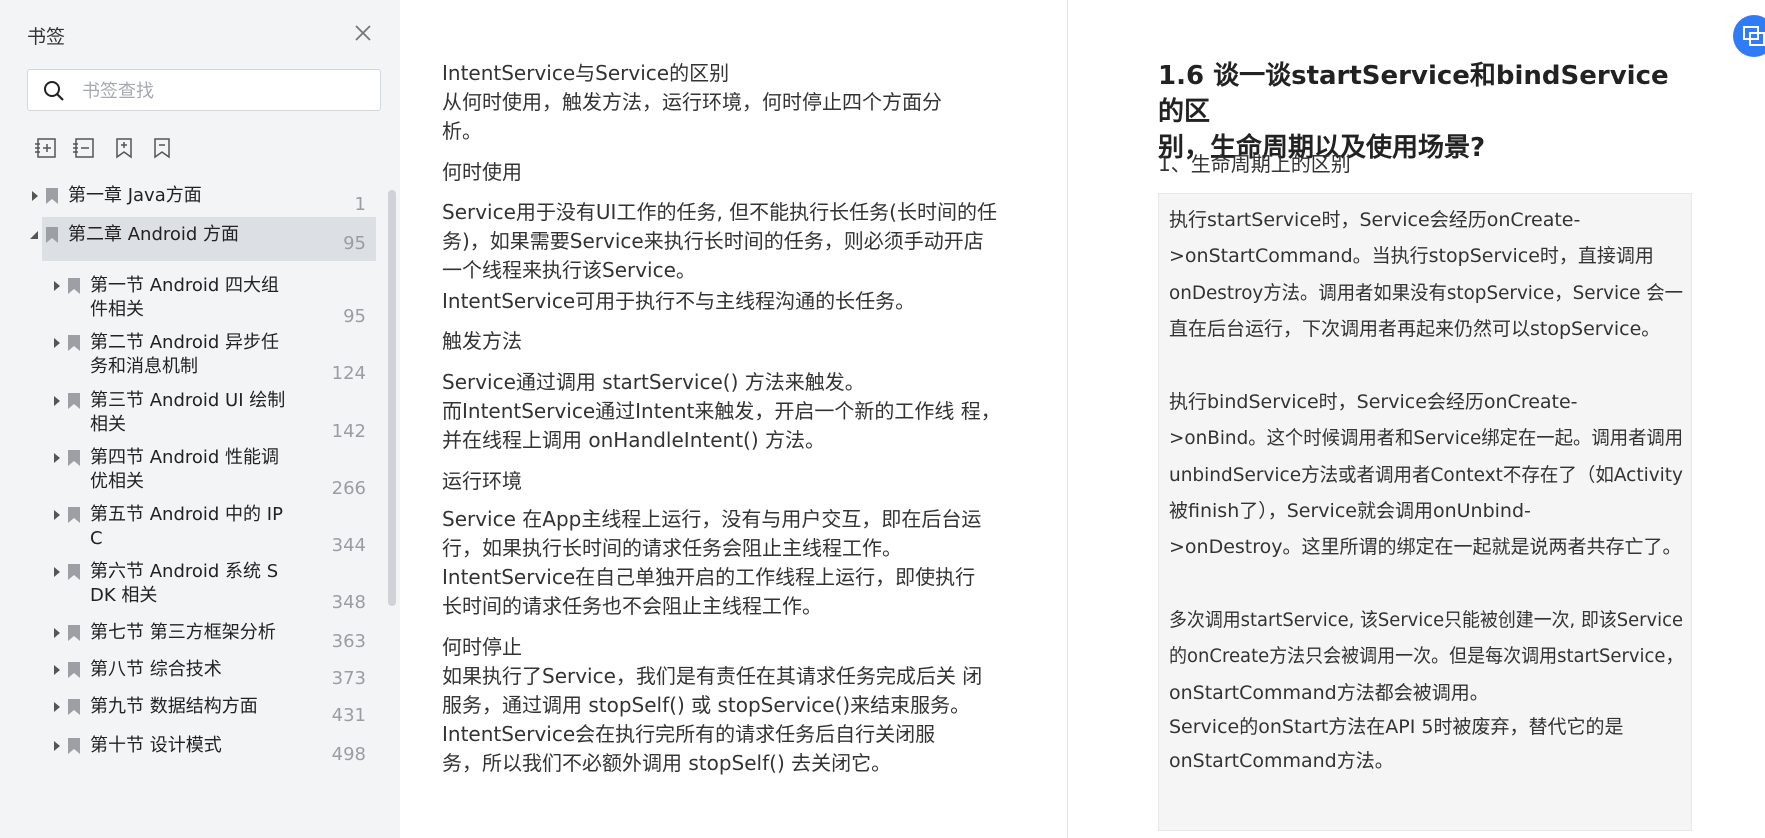 The image size is (1765, 838). I want to click on paragraph-line: 务，所以我们不必额外调用 stopSelf() 去关闭它。, so click(667, 763).